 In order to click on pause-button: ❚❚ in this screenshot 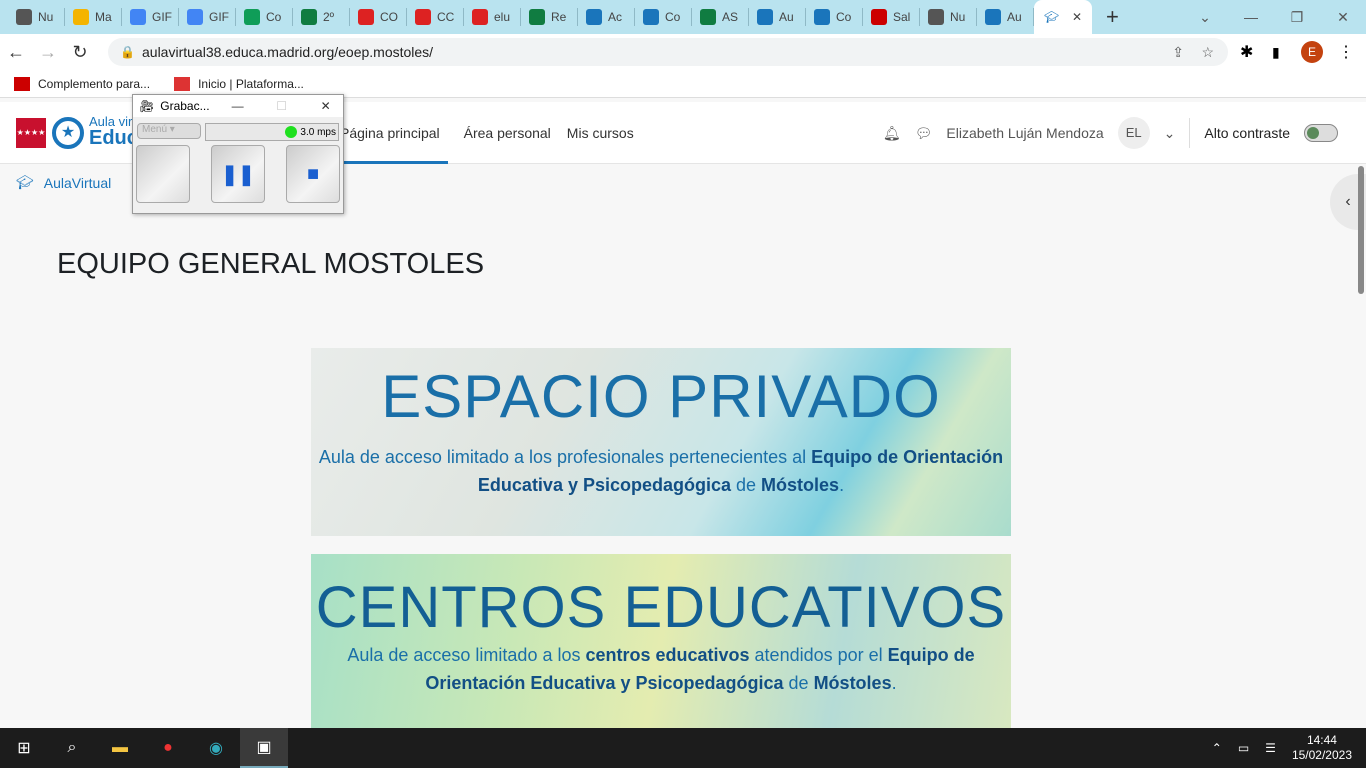, I will do `click(238, 174)`.